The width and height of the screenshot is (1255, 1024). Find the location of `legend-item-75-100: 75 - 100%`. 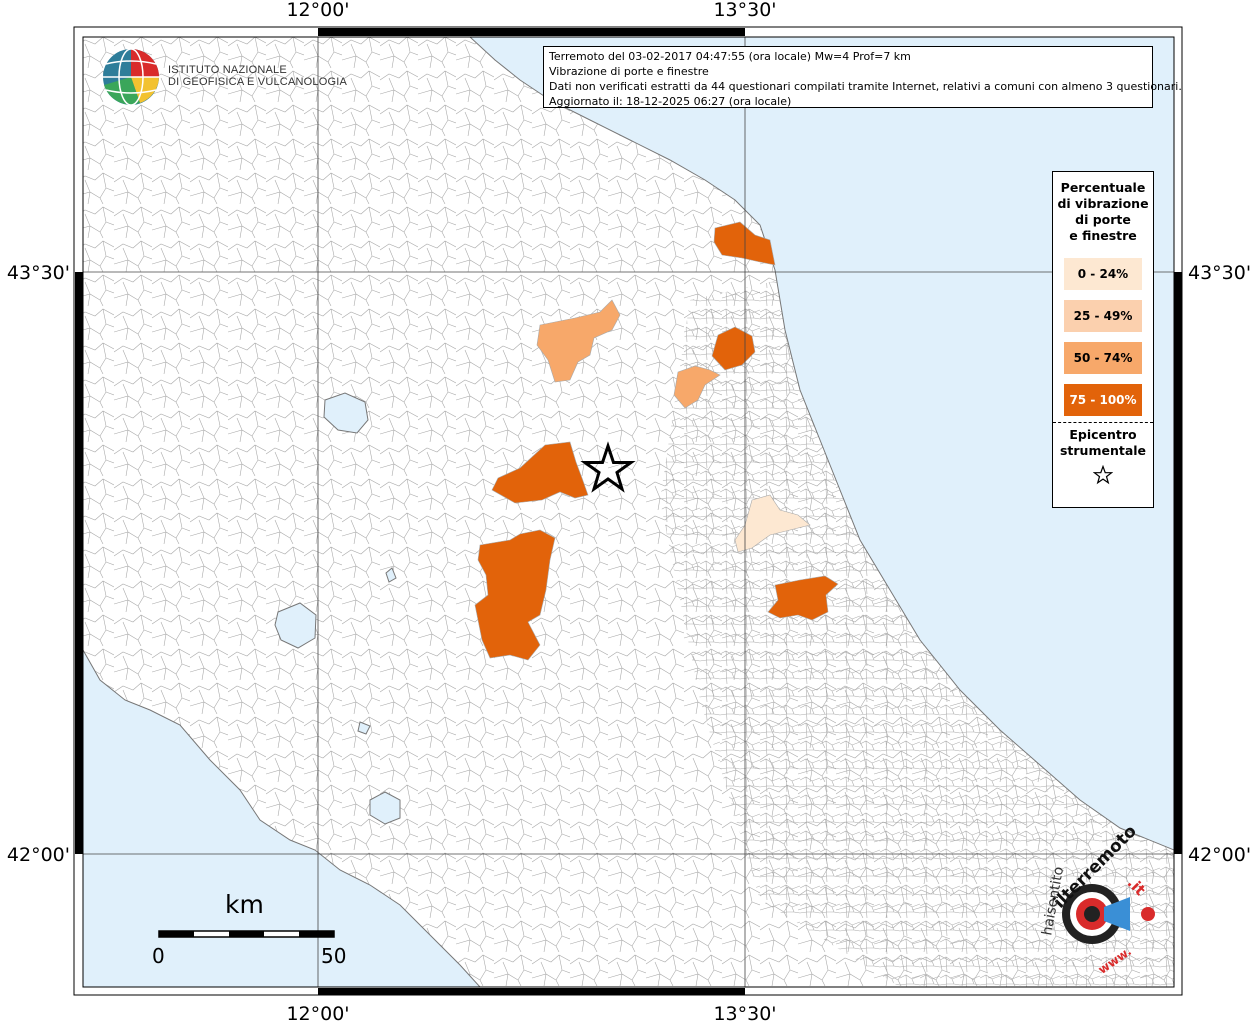

legend-item-75-100: 75 - 100% is located at coordinates (1103, 400).